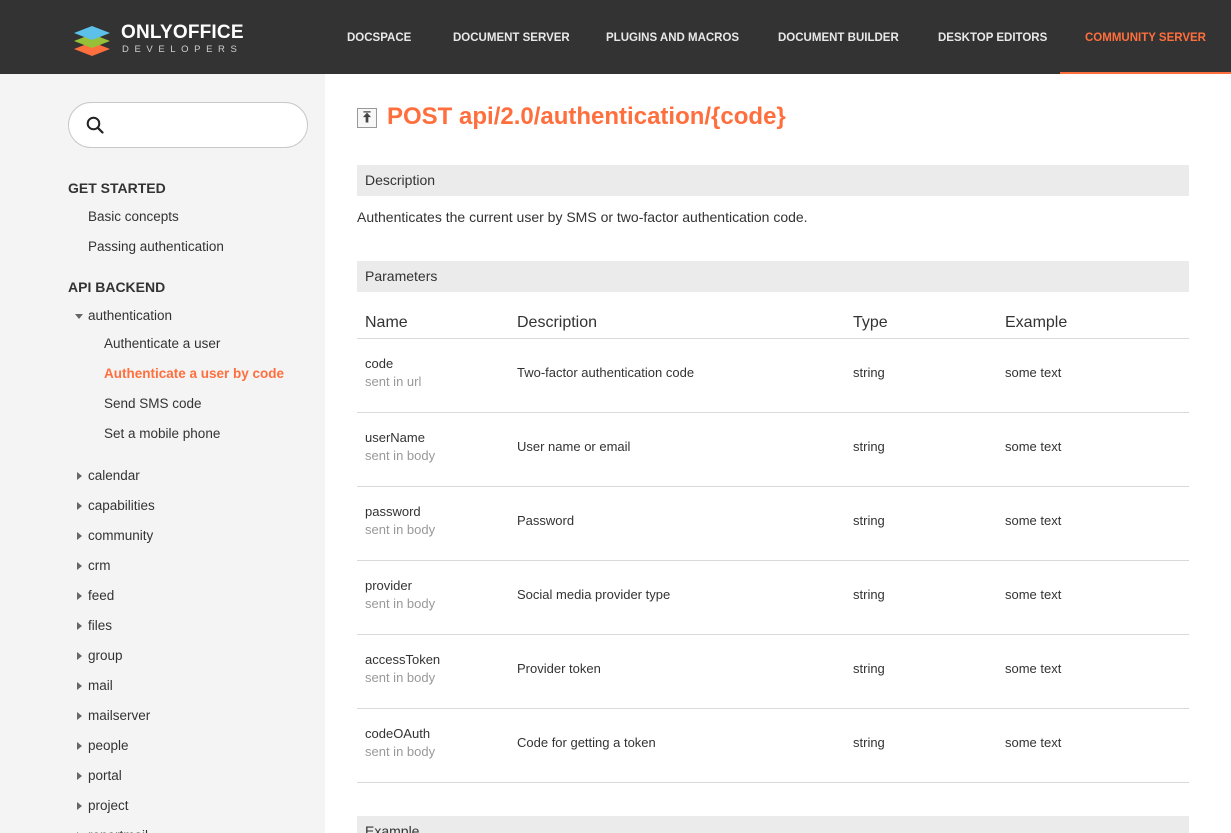 This screenshot has width=1231, height=833. I want to click on section-title-get-started: GET STARTED, so click(117, 188).